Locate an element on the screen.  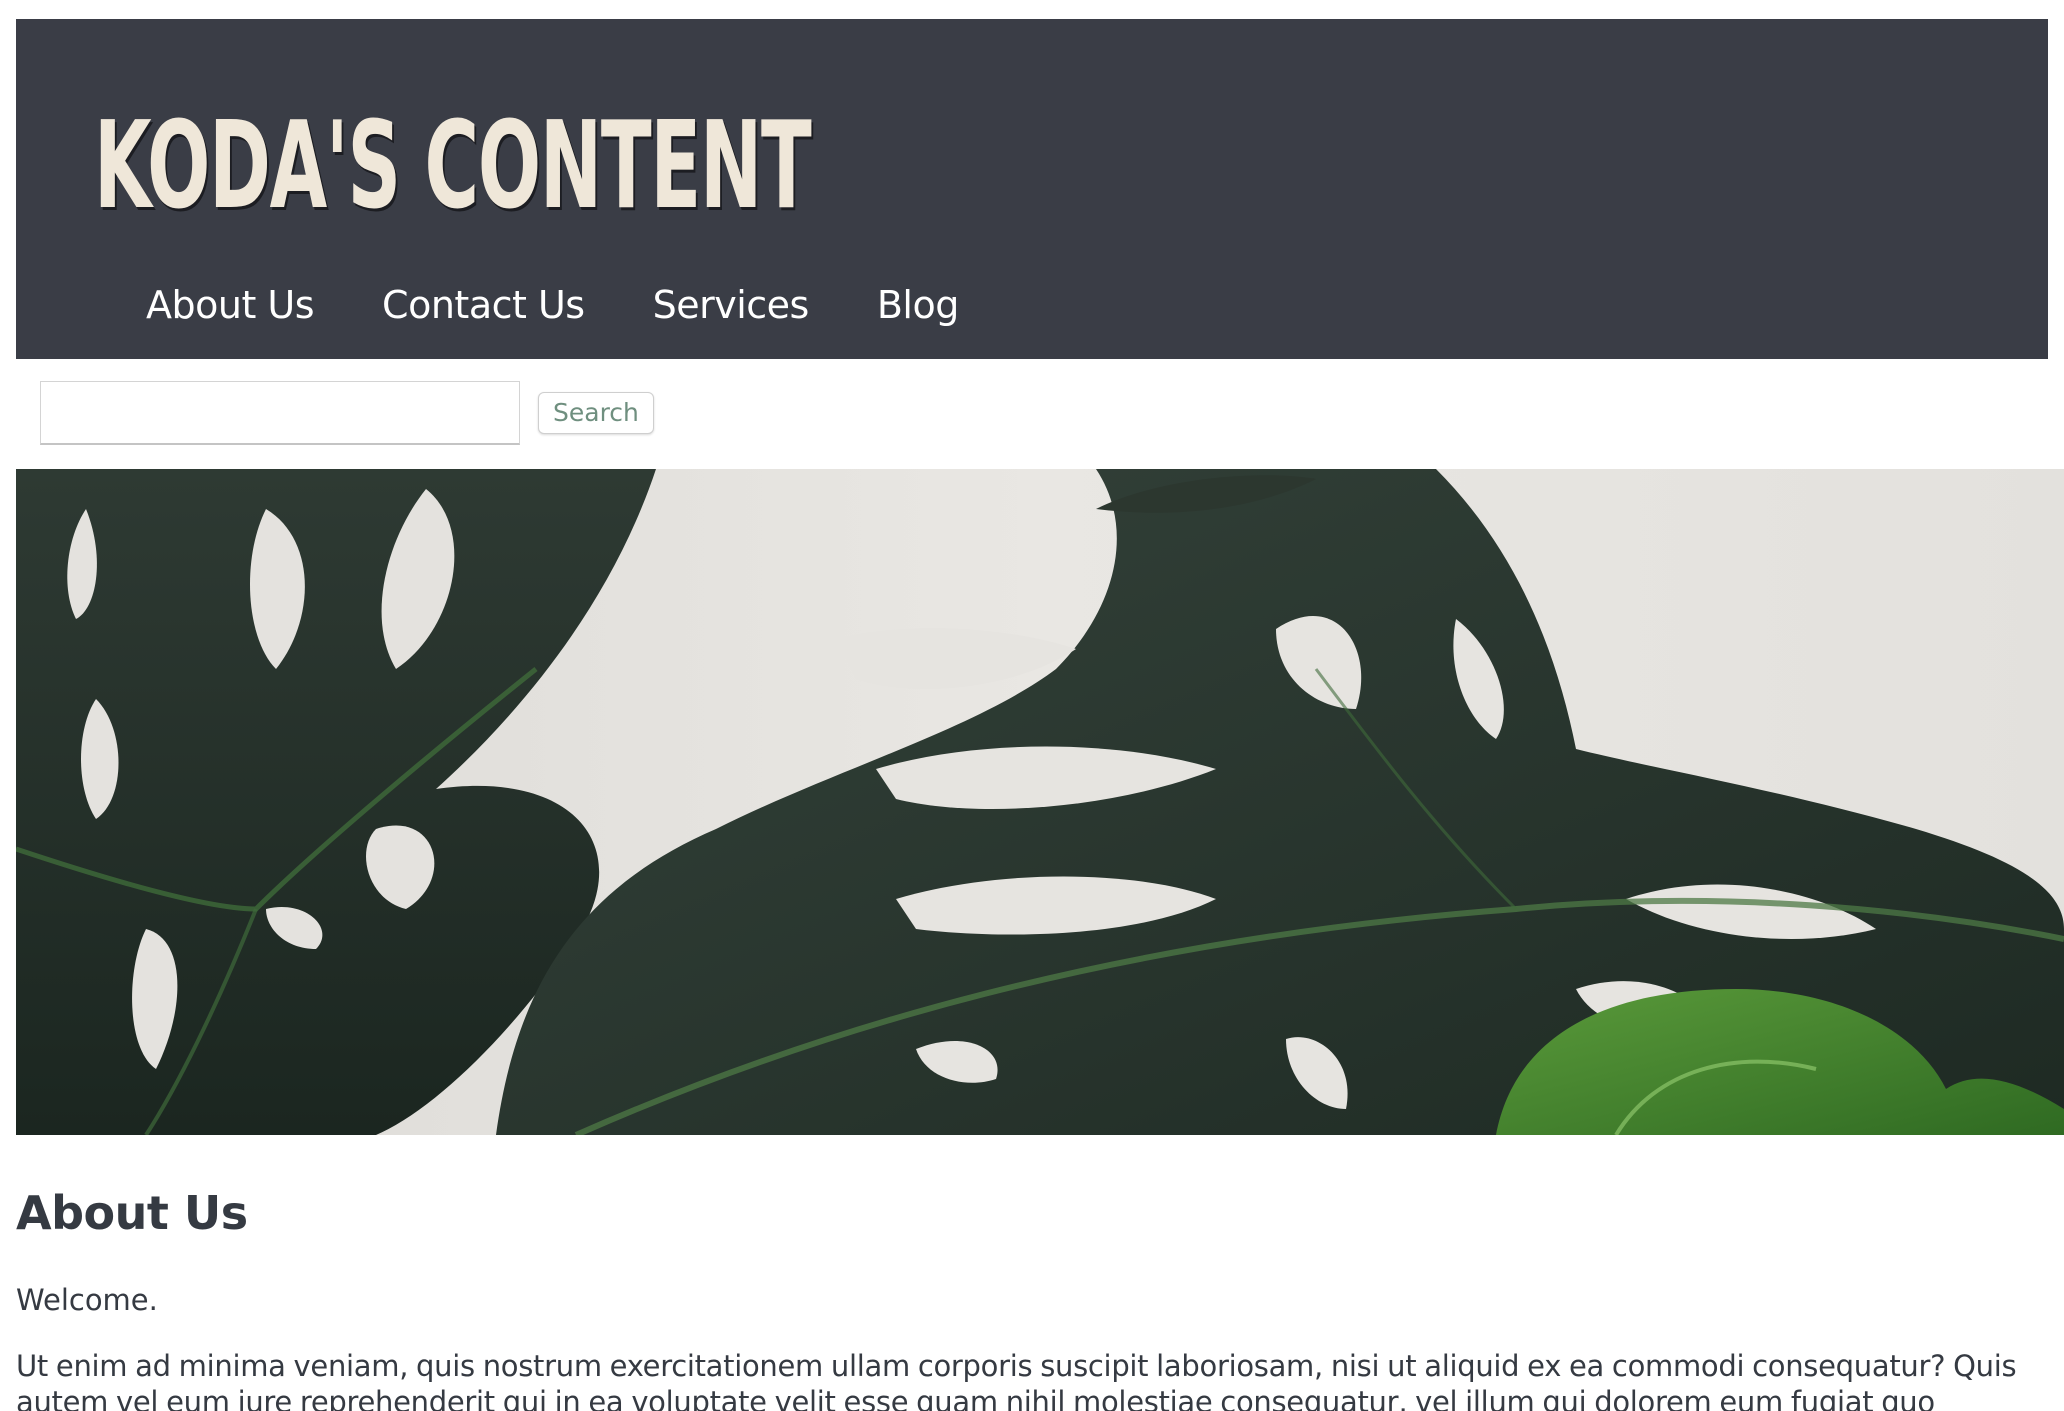
search-input is located at coordinates (280, 413).